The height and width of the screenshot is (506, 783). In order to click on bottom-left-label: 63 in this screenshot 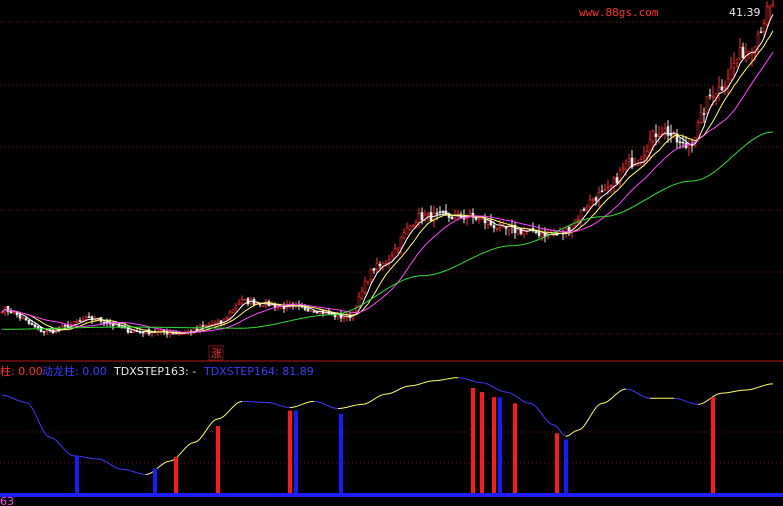, I will do `click(7, 500)`.